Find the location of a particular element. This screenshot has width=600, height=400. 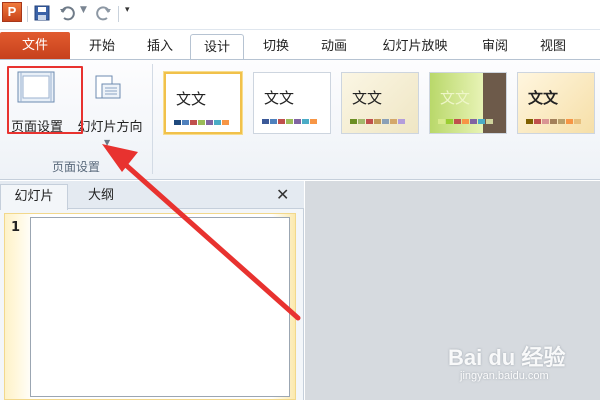

watermark: Bai du 经验 jingyan.baidu.com is located at coordinates (523, 368).